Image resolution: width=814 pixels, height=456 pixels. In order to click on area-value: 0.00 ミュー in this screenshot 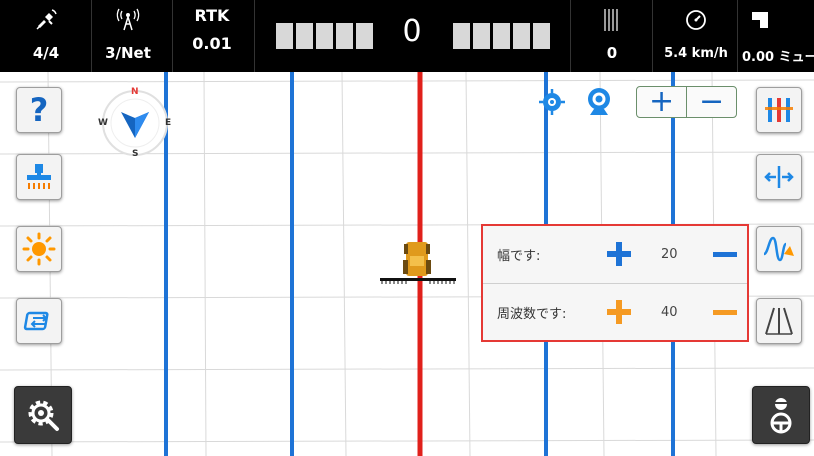, I will do `click(778, 57)`.